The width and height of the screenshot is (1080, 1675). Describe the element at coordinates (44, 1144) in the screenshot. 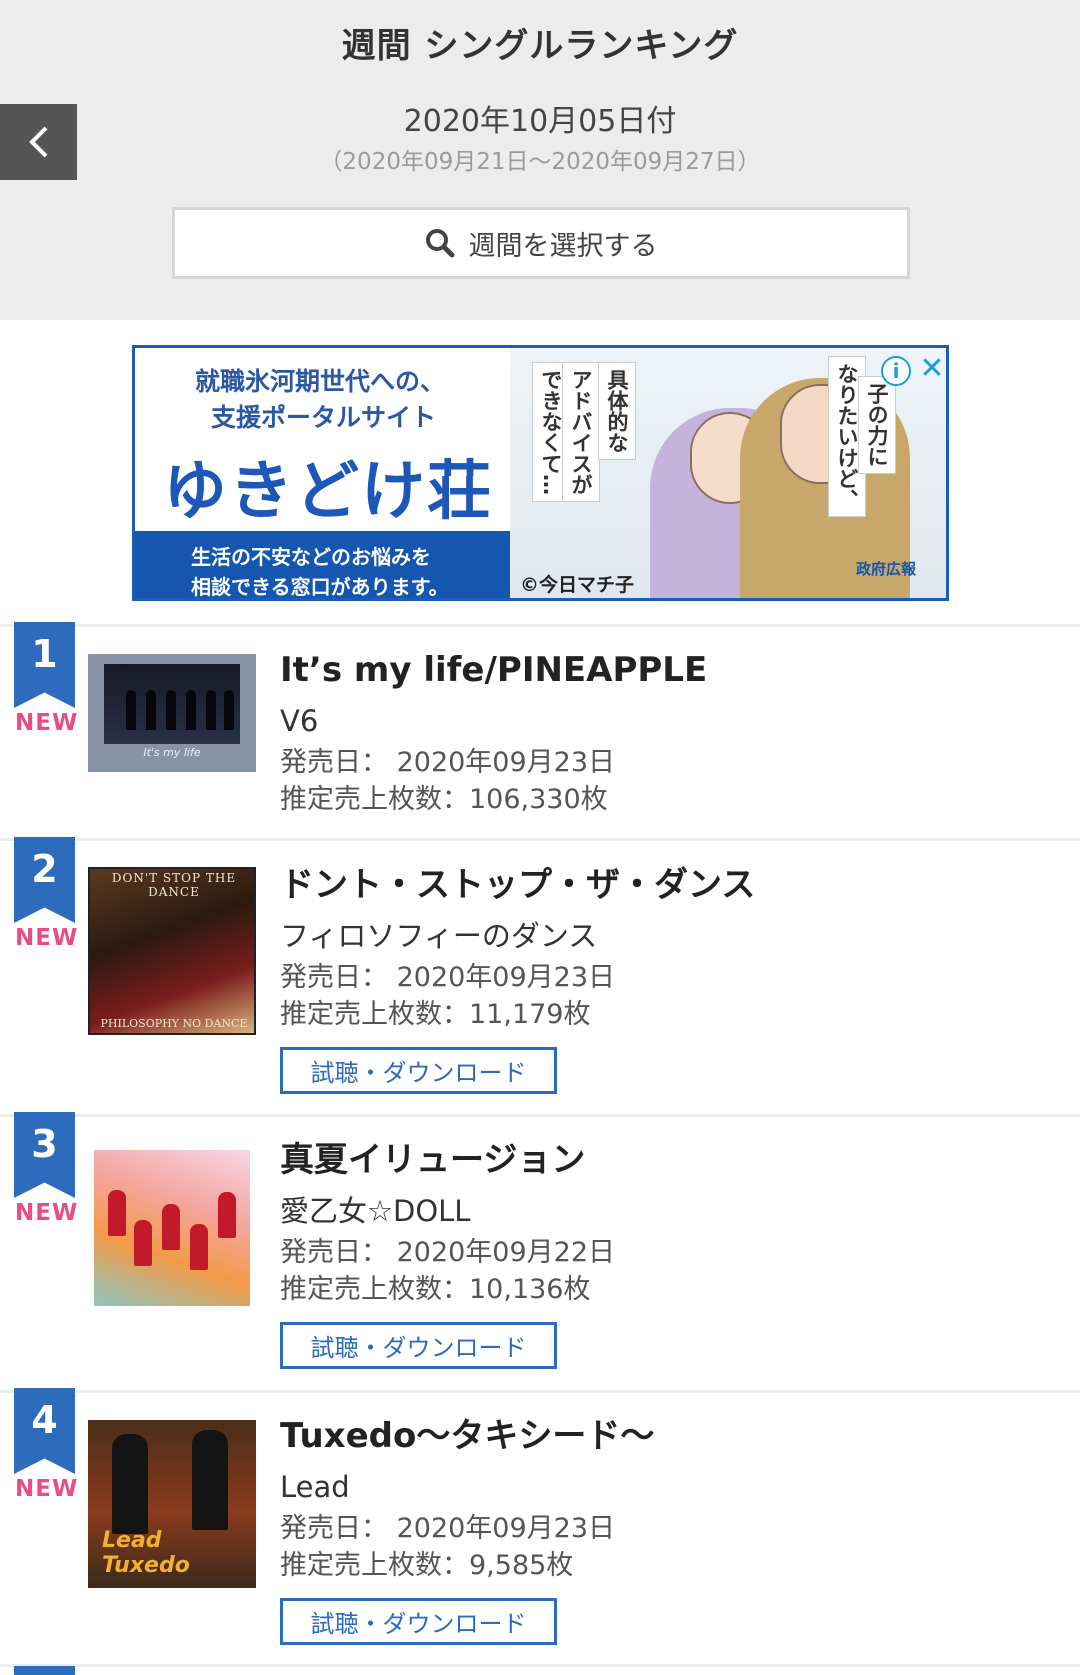

I see `rank-number: 3` at that location.